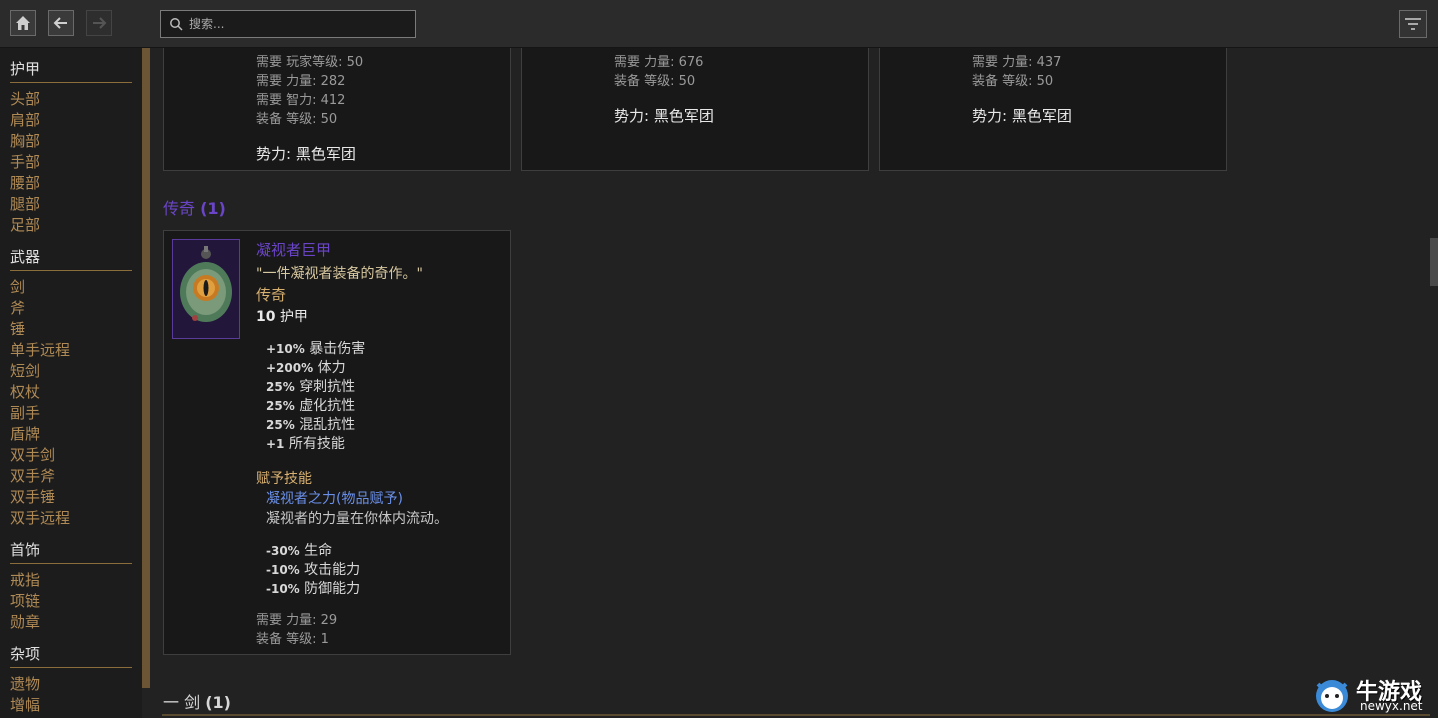 The height and width of the screenshot is (718, 1438). What do you see at coordinates (316, 444) in the screenshot?
I see `stat-label: 所有技能` at bounding box center [316, 444].